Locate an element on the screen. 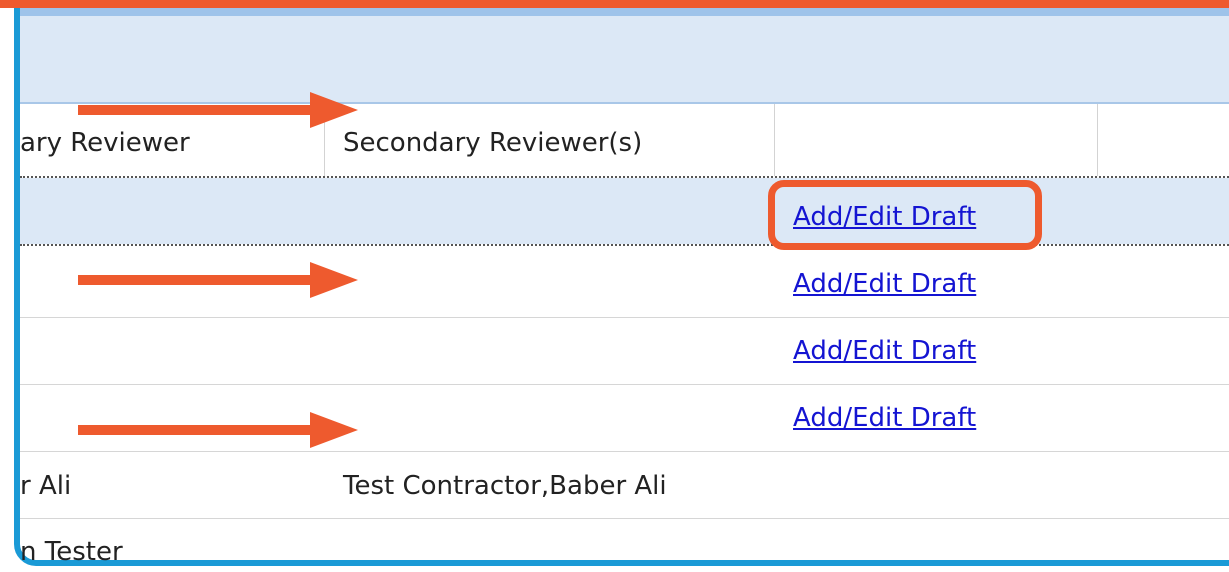 The width and height of the screenshot is (1229, 572). primary-reviewer-cell: r Ali is located at coordinates (46, 486).